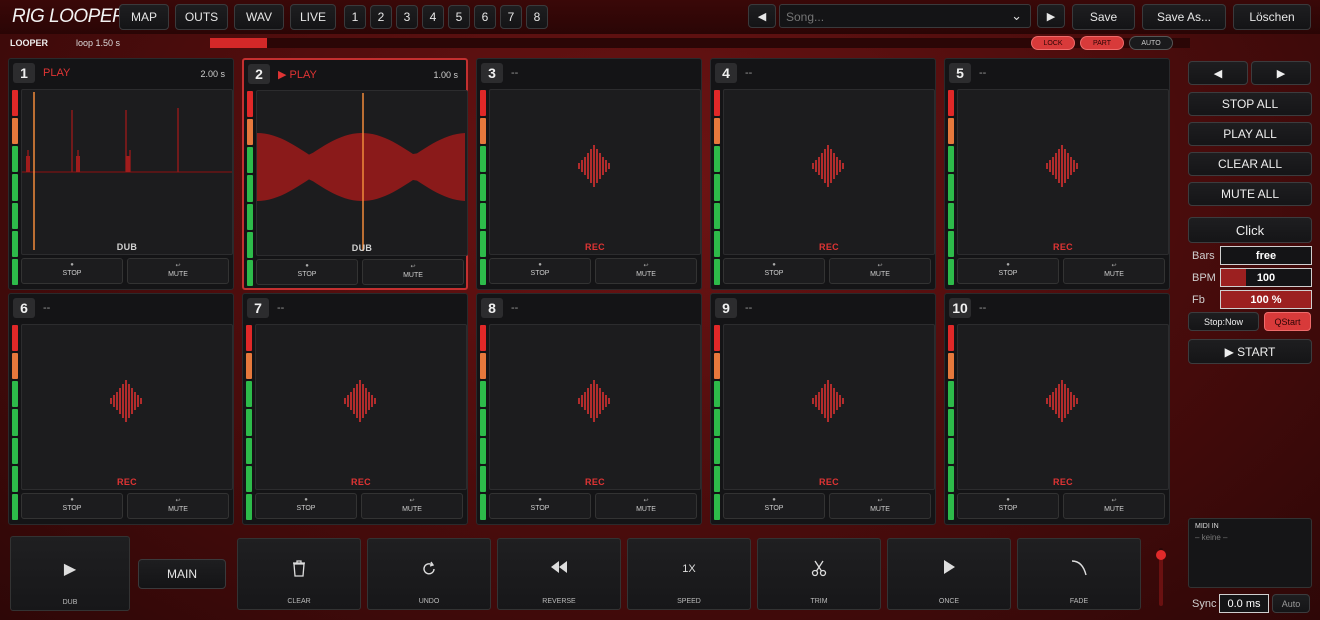  Describe the element at coordinates (1223, 321) in the screenshot. I see `stop-now-button: Stop:Now` at that location.